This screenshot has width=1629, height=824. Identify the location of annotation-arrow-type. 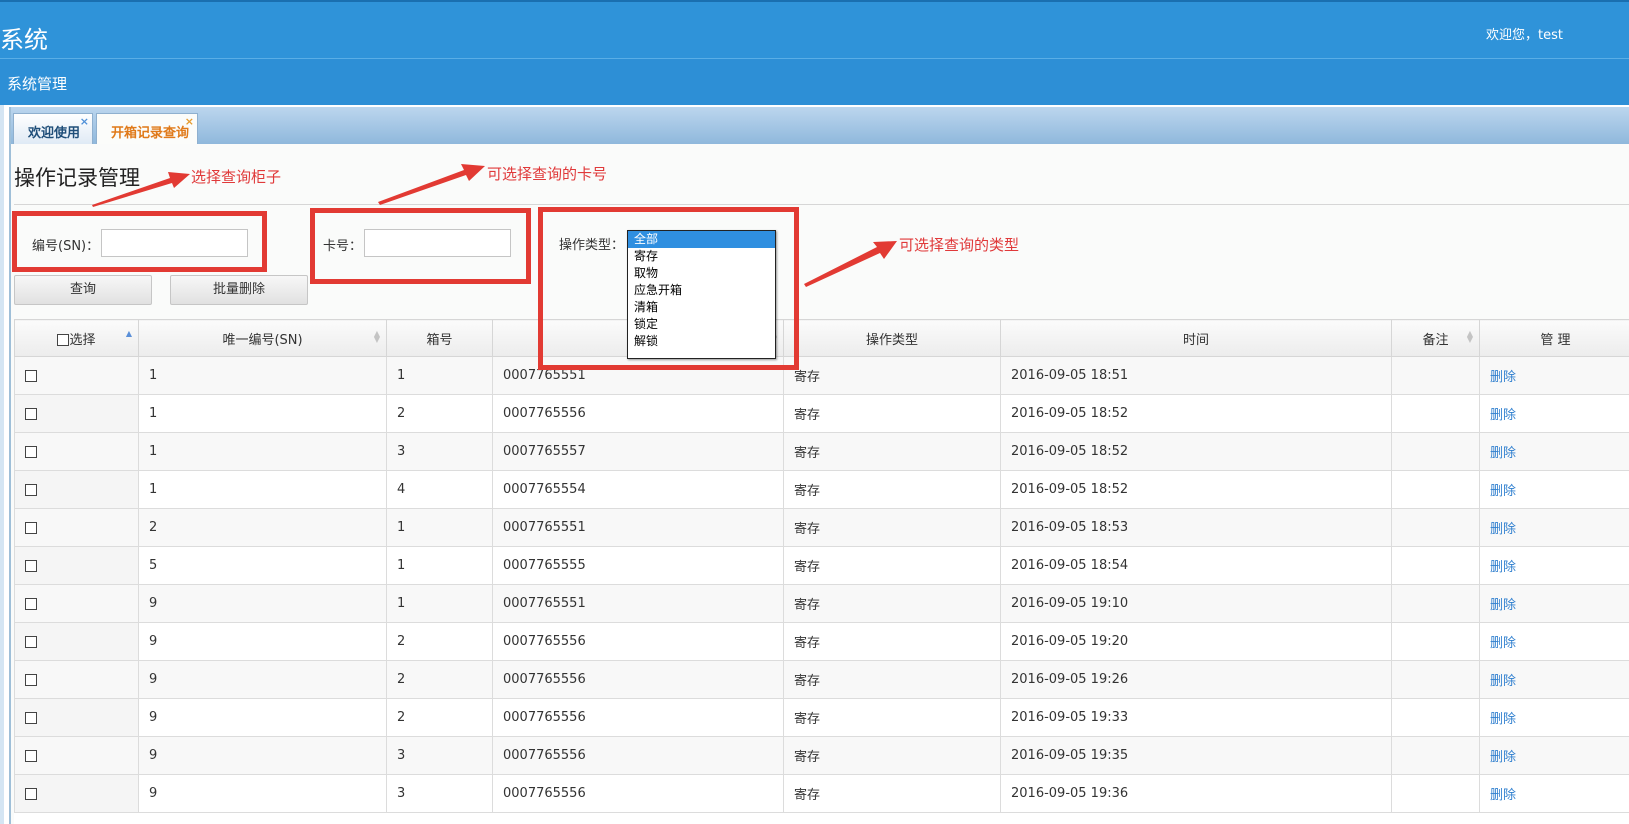
(850, 264).